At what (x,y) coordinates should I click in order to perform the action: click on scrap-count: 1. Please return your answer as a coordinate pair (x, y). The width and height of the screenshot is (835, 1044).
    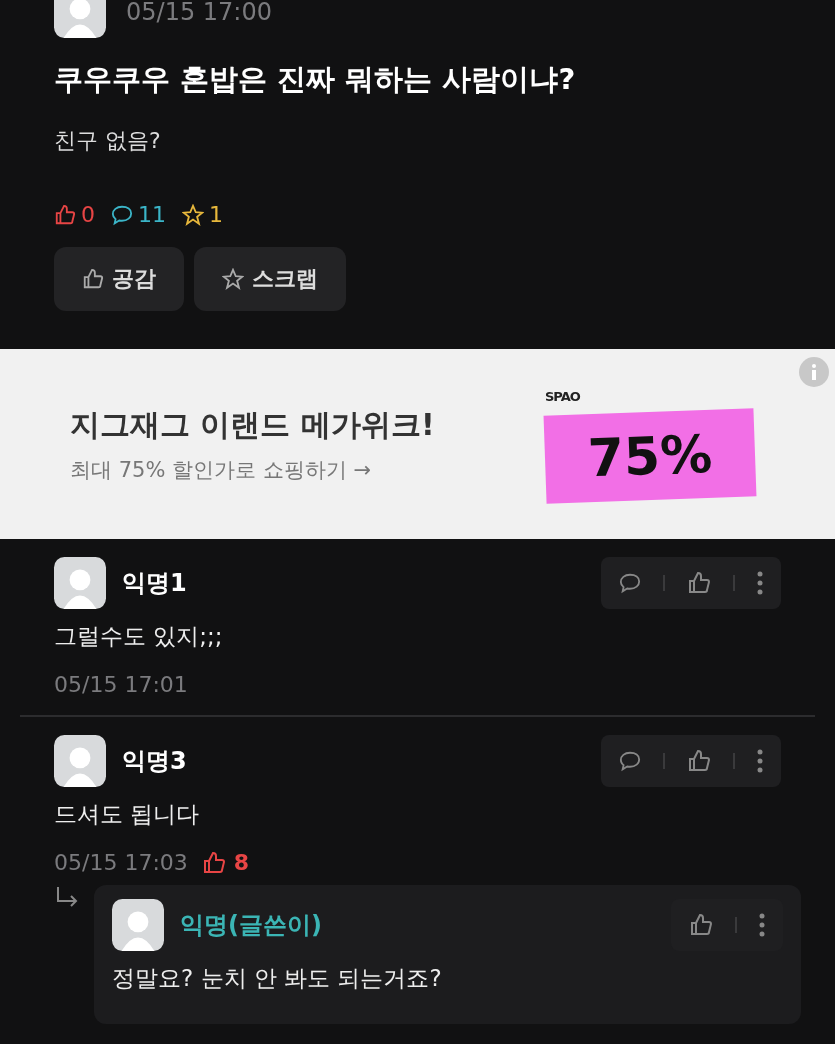
    Looking at the image, I should click on (202, 214).